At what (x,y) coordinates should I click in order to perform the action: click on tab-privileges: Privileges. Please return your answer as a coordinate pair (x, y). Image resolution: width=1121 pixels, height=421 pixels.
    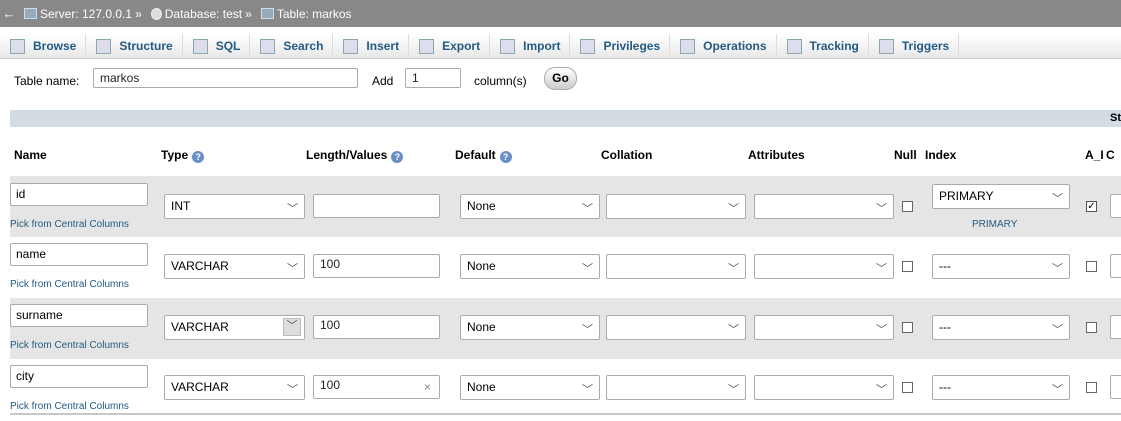
    Looking at the image, I should click on (620, 46).